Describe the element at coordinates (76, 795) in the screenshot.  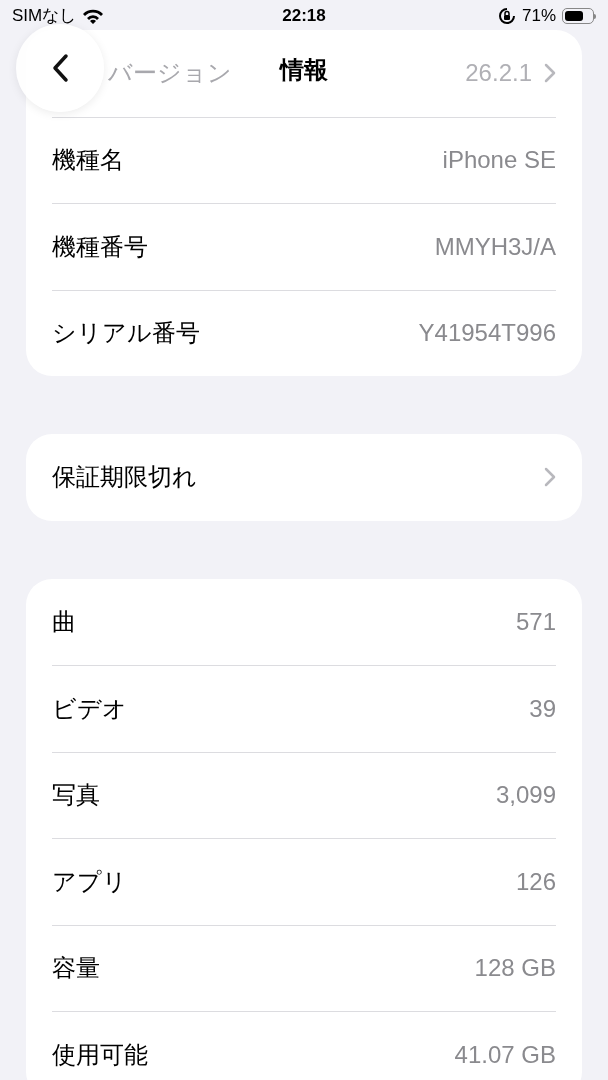
I see `row-label: 写真` at that location.